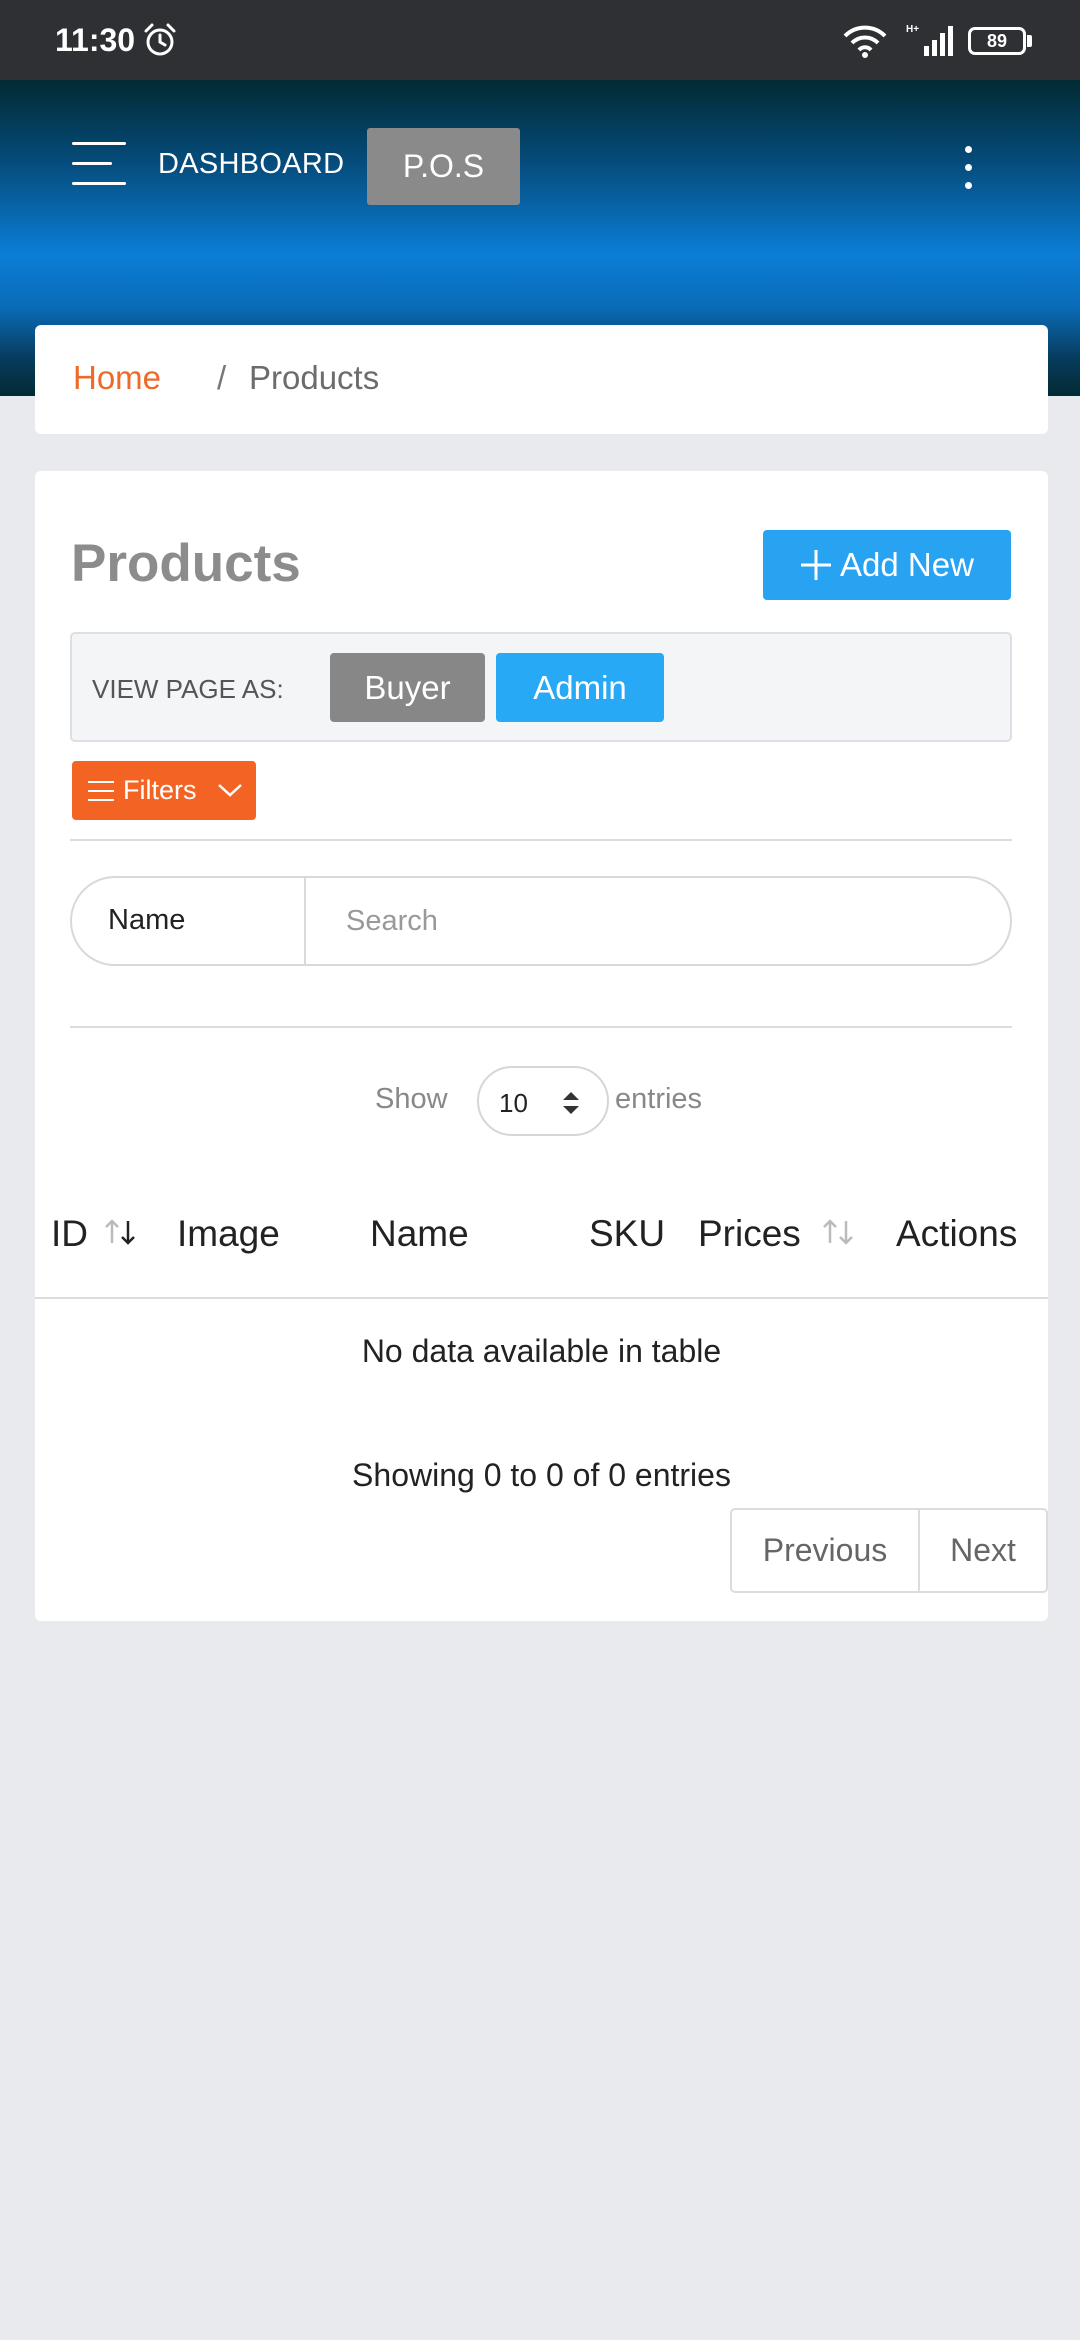  Describe the element at coordinates (305, 921) in the screenshot. I see `search-divider` at that location.